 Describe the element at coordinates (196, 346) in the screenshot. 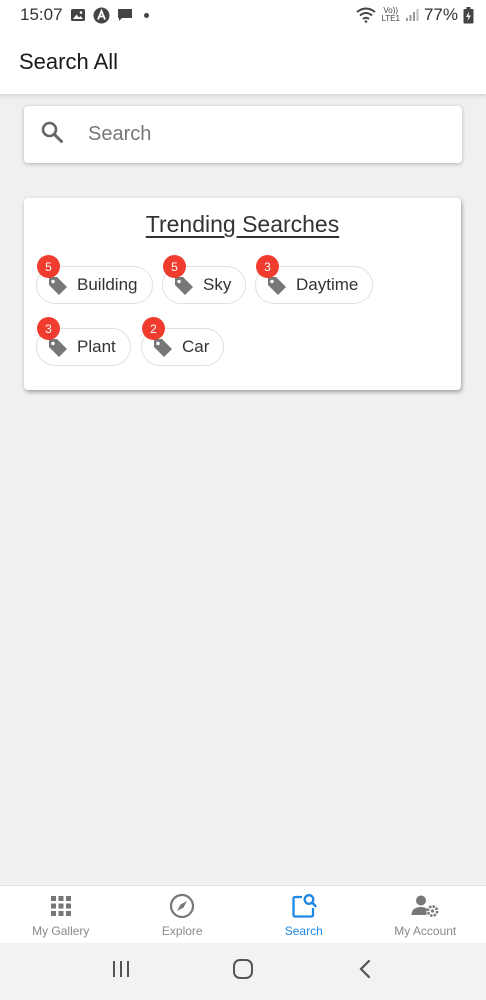

I see `chip-label: Car` at that location.